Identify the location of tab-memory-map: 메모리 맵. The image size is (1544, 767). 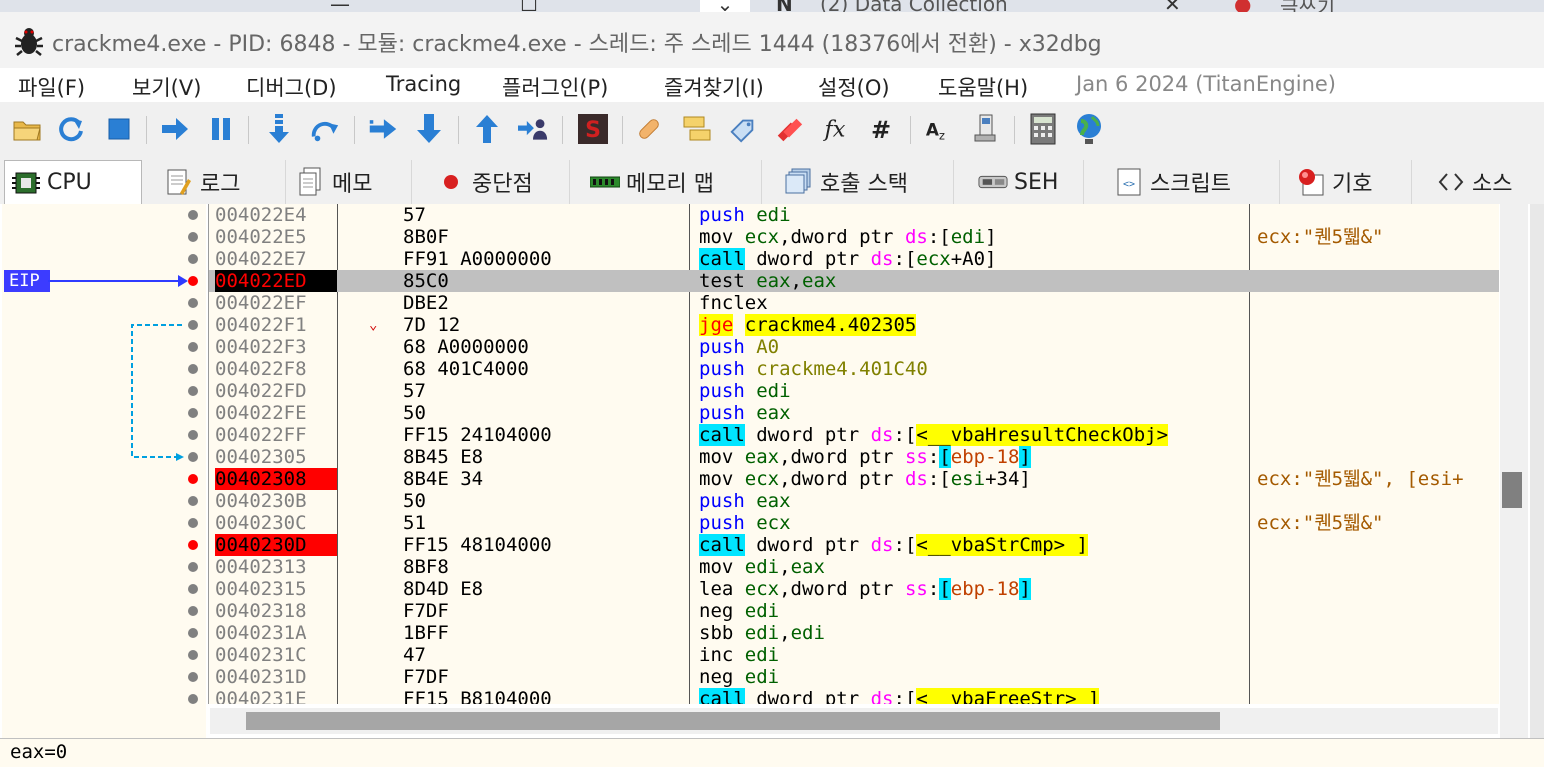
(673, 182).